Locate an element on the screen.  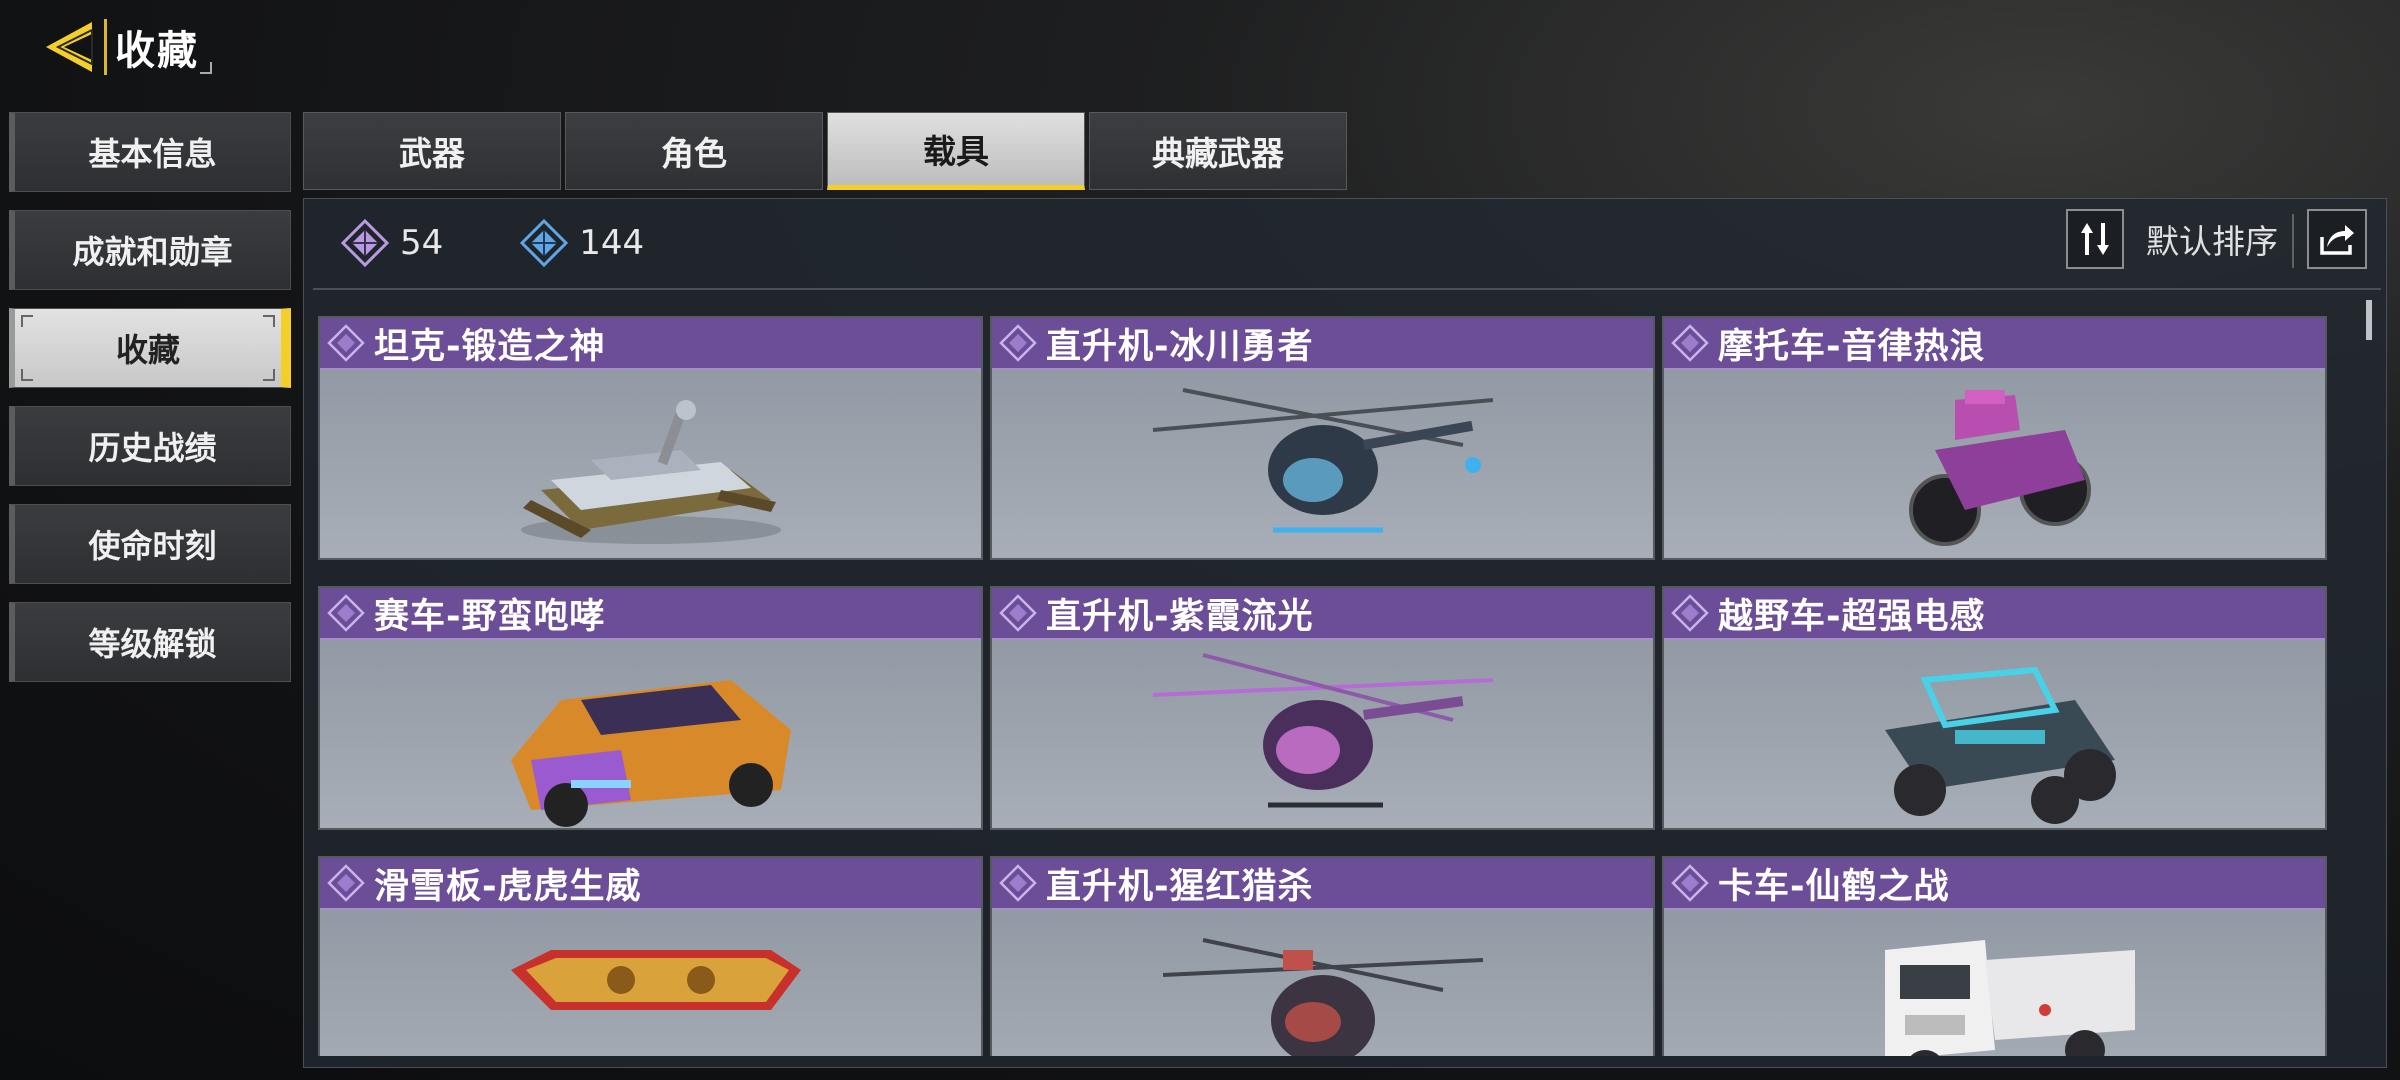
tab-weapons: 武器 is located at coordinates (432, 151).